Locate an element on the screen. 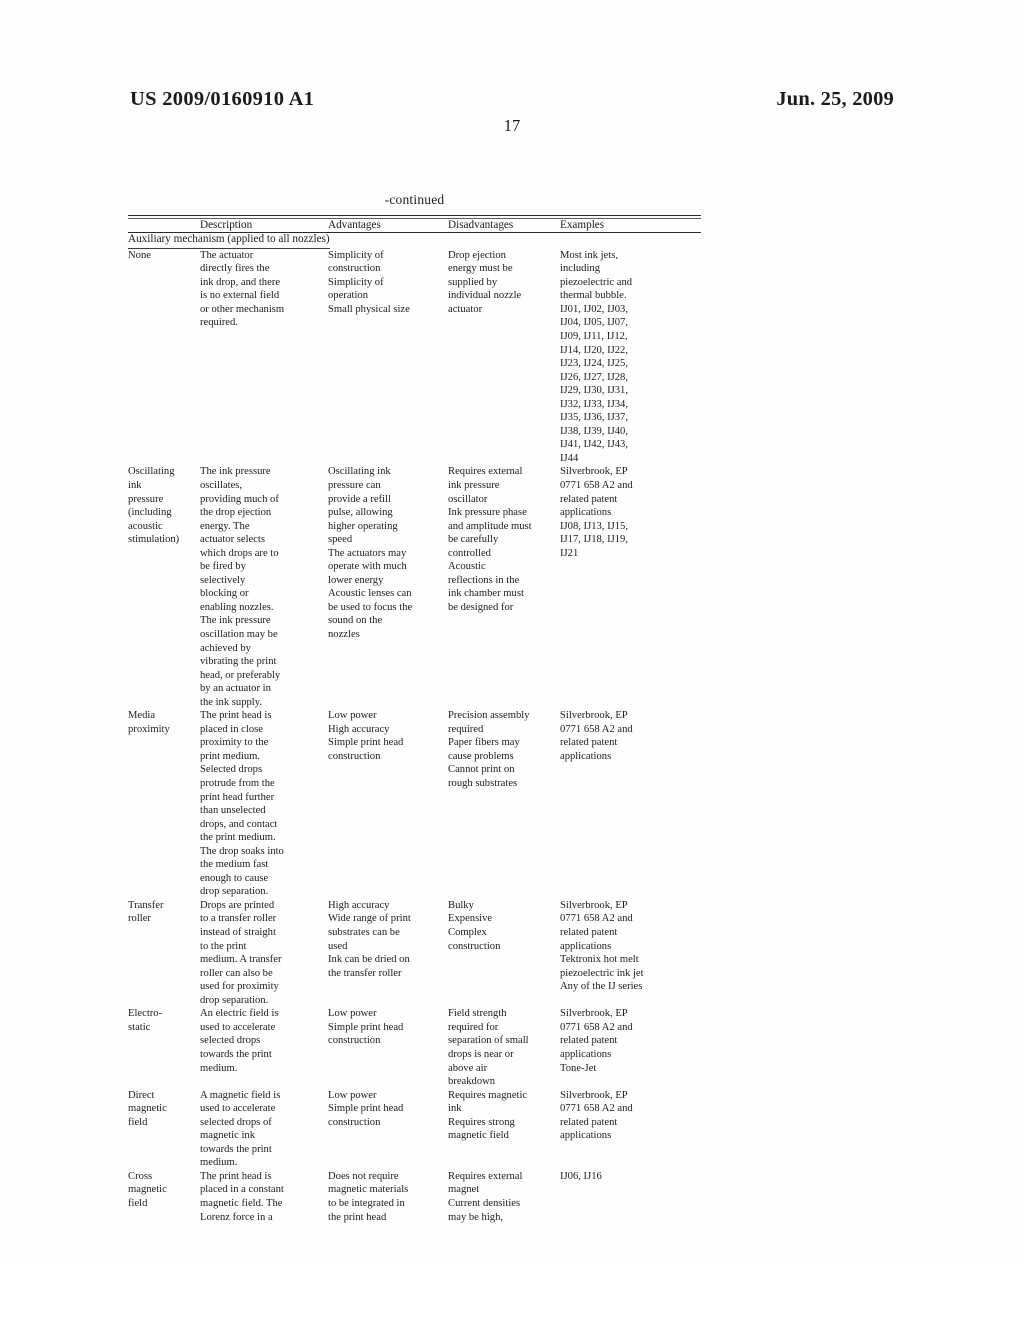  row-disadvantages: Bulky Expensive Complex construction is located at coordinates (474, 925).